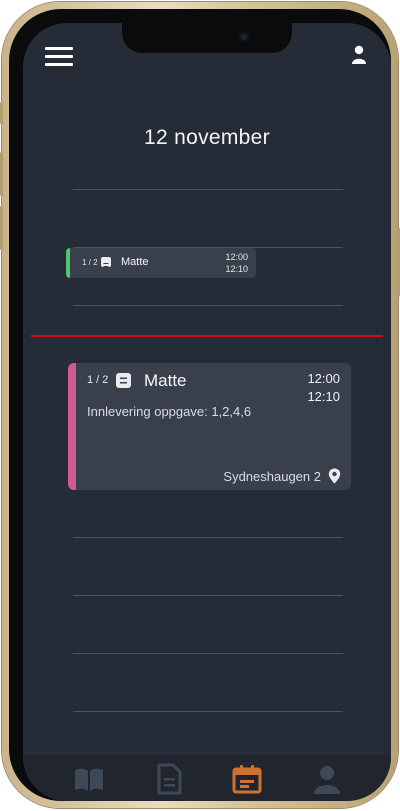 Image resolution: width=400 pixels, height=811 pixels. What do you see at coordinates (161, 263) in the screenshot?
I see `event-card-compact: 1 / 2 Matte 12:00 12:10` at bounding box center [161, 263].